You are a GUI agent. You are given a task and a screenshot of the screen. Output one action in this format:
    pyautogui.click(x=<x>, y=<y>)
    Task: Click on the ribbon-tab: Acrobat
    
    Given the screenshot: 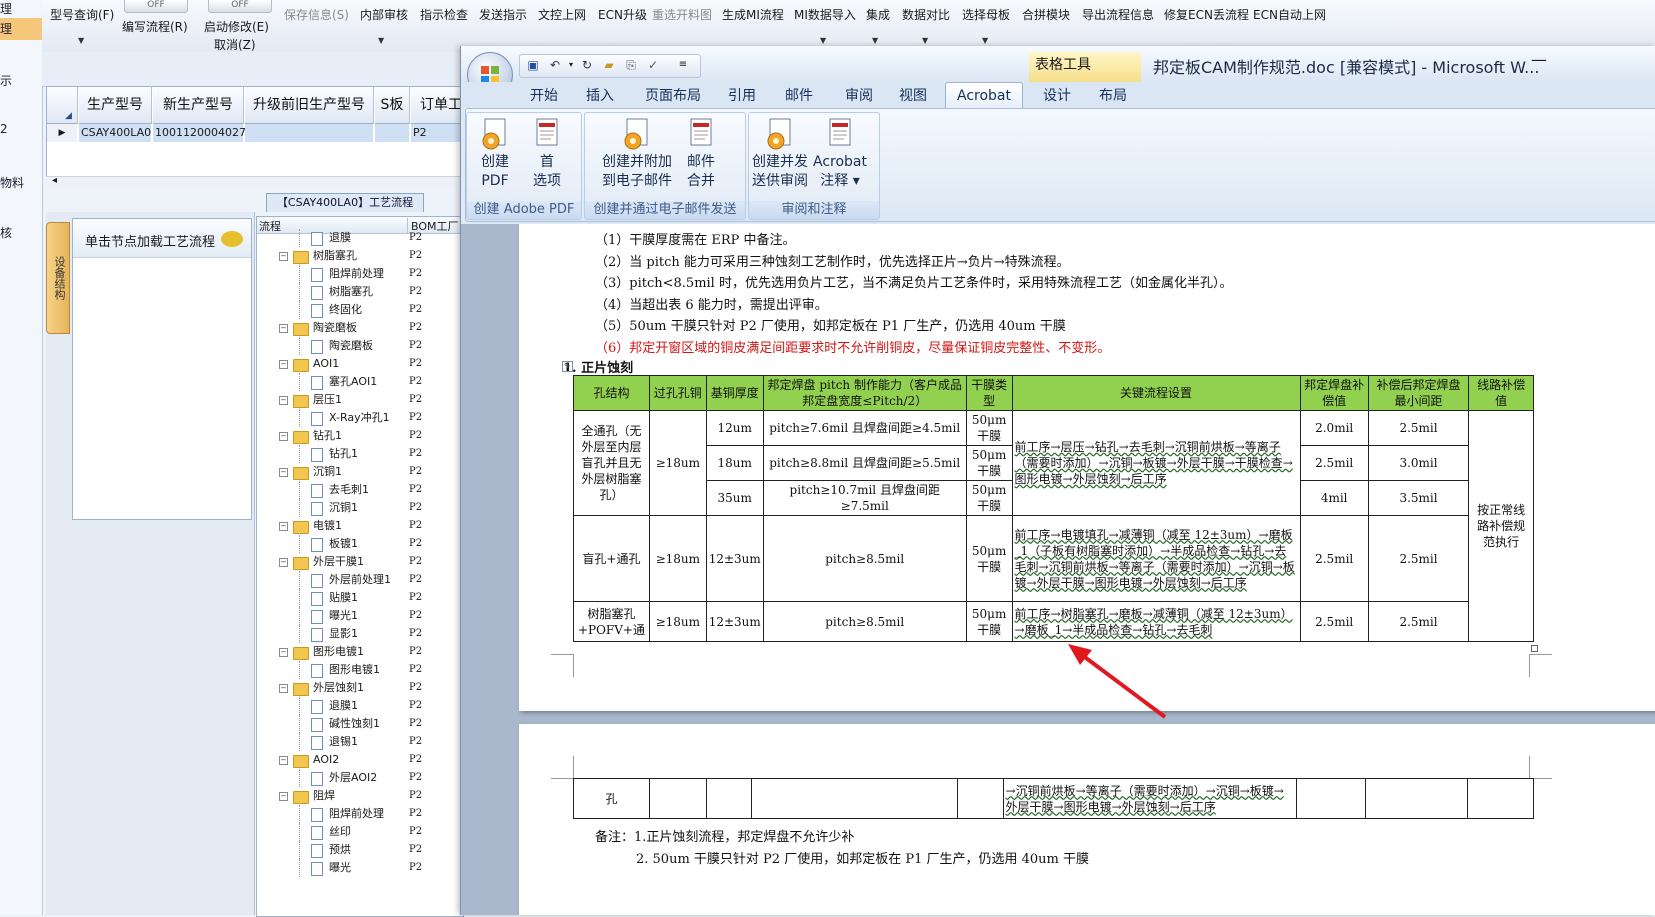 What is the action you would take?
    pyautogui.click(x=984, y=96)
    